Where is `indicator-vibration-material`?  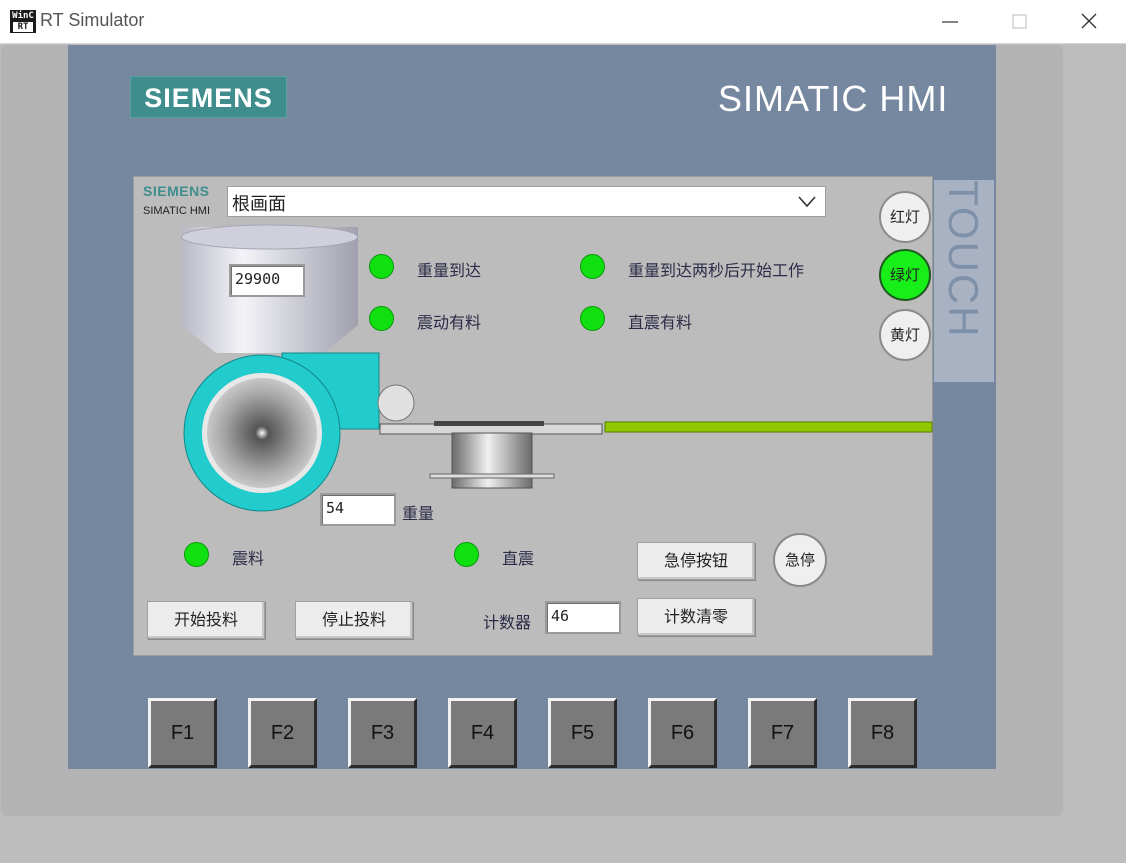 indicator-vibration-material is located at coordinates (381, 318).